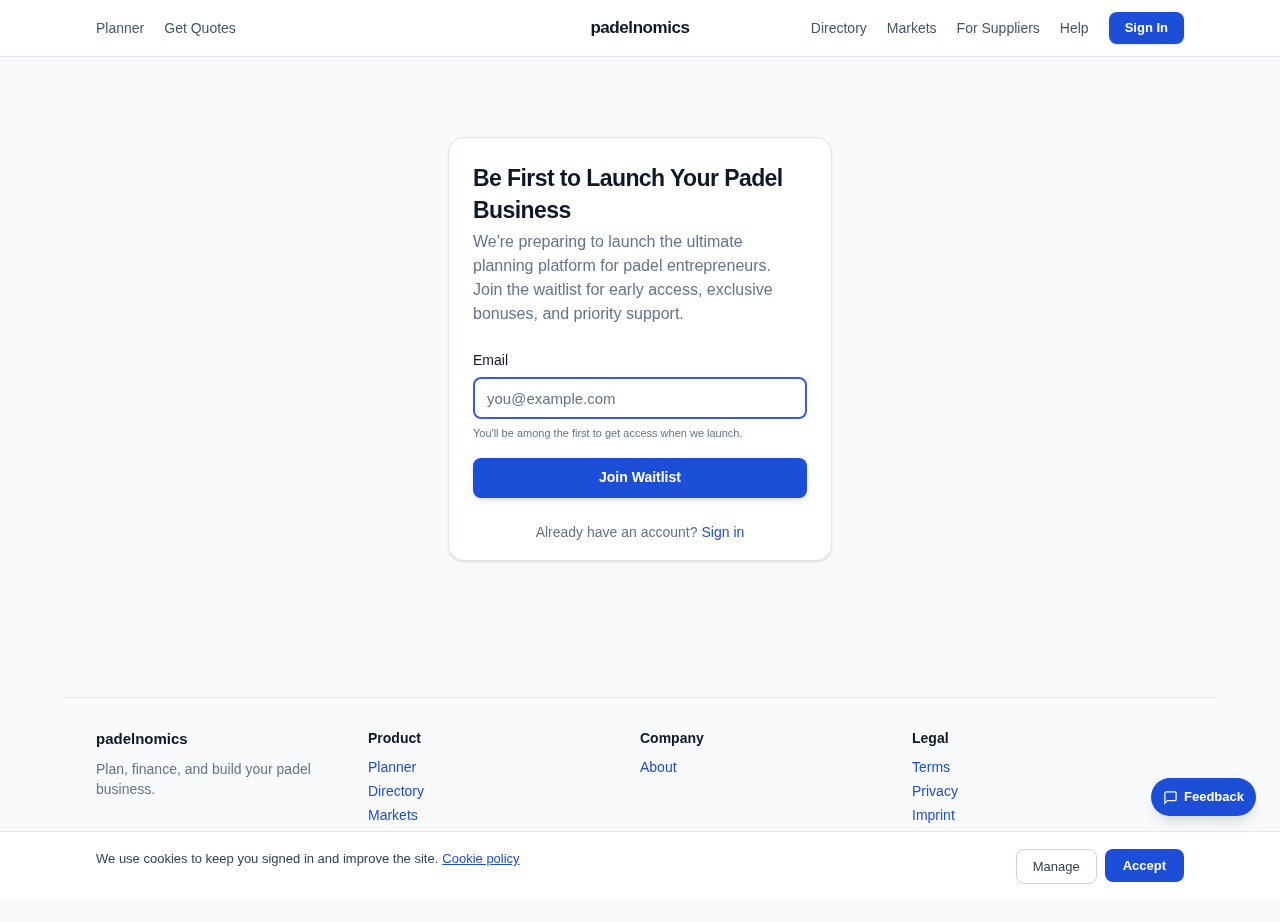 The width and height of the screenshot is (1280, 922). Describe the element at coordinates (491, 360) in the screenshot. I see `email-label: Email` at that location.